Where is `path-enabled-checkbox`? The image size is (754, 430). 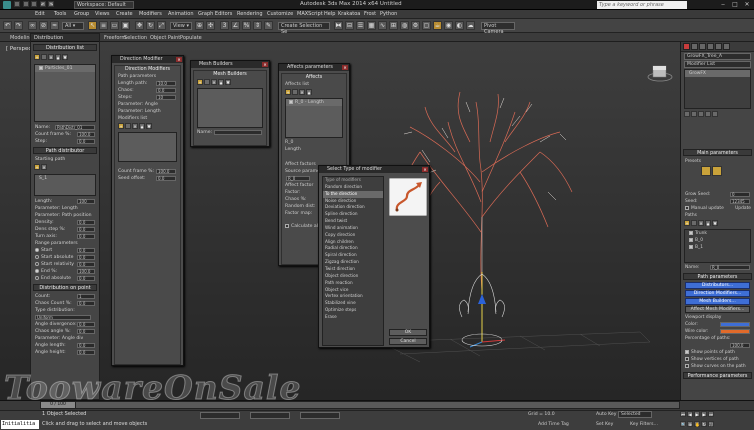
path-enabled-checkbox is located at coordinates (691, 246).